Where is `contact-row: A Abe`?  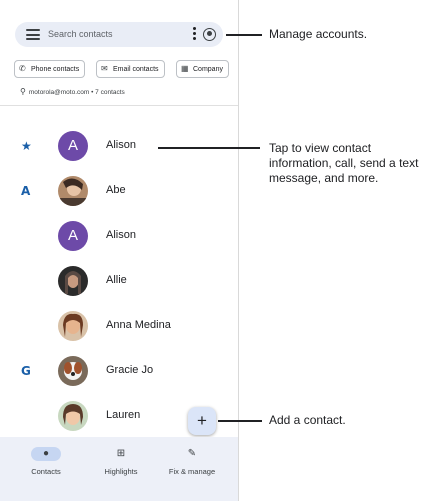
contact-row: A Abe is located at coordinates (119, 192).